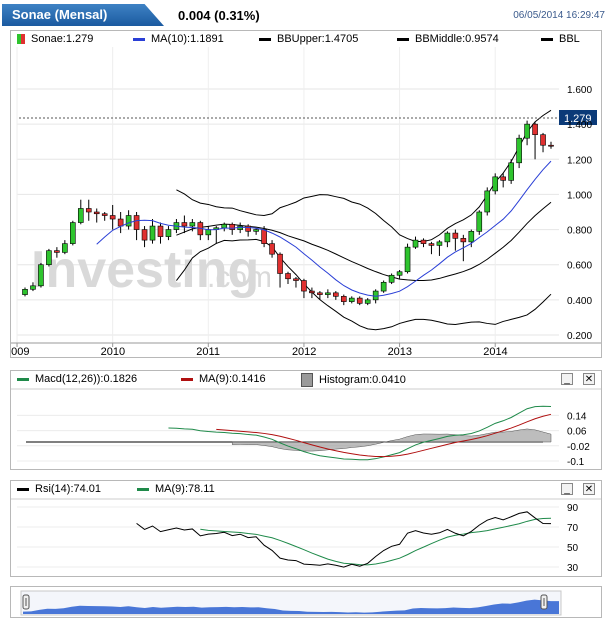  I want to click on legend-histogram-text: Histogram:0.0410, so click(362, 379).